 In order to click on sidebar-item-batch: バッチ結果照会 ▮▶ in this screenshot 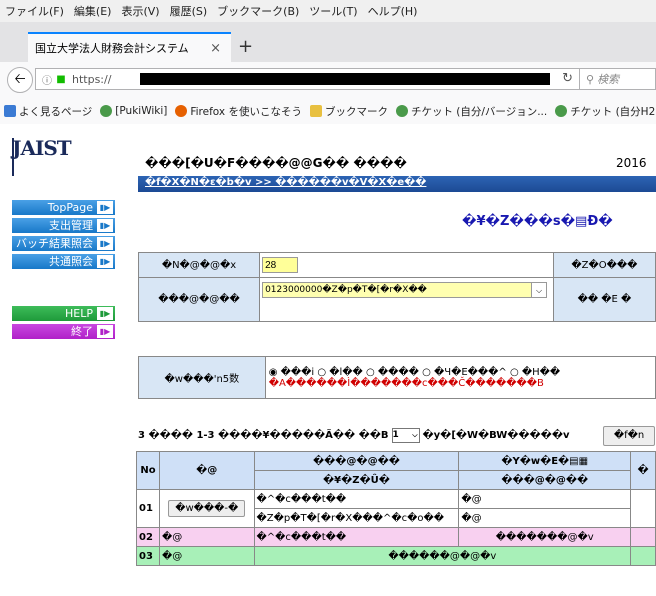, I will do `click(63, 243)`.